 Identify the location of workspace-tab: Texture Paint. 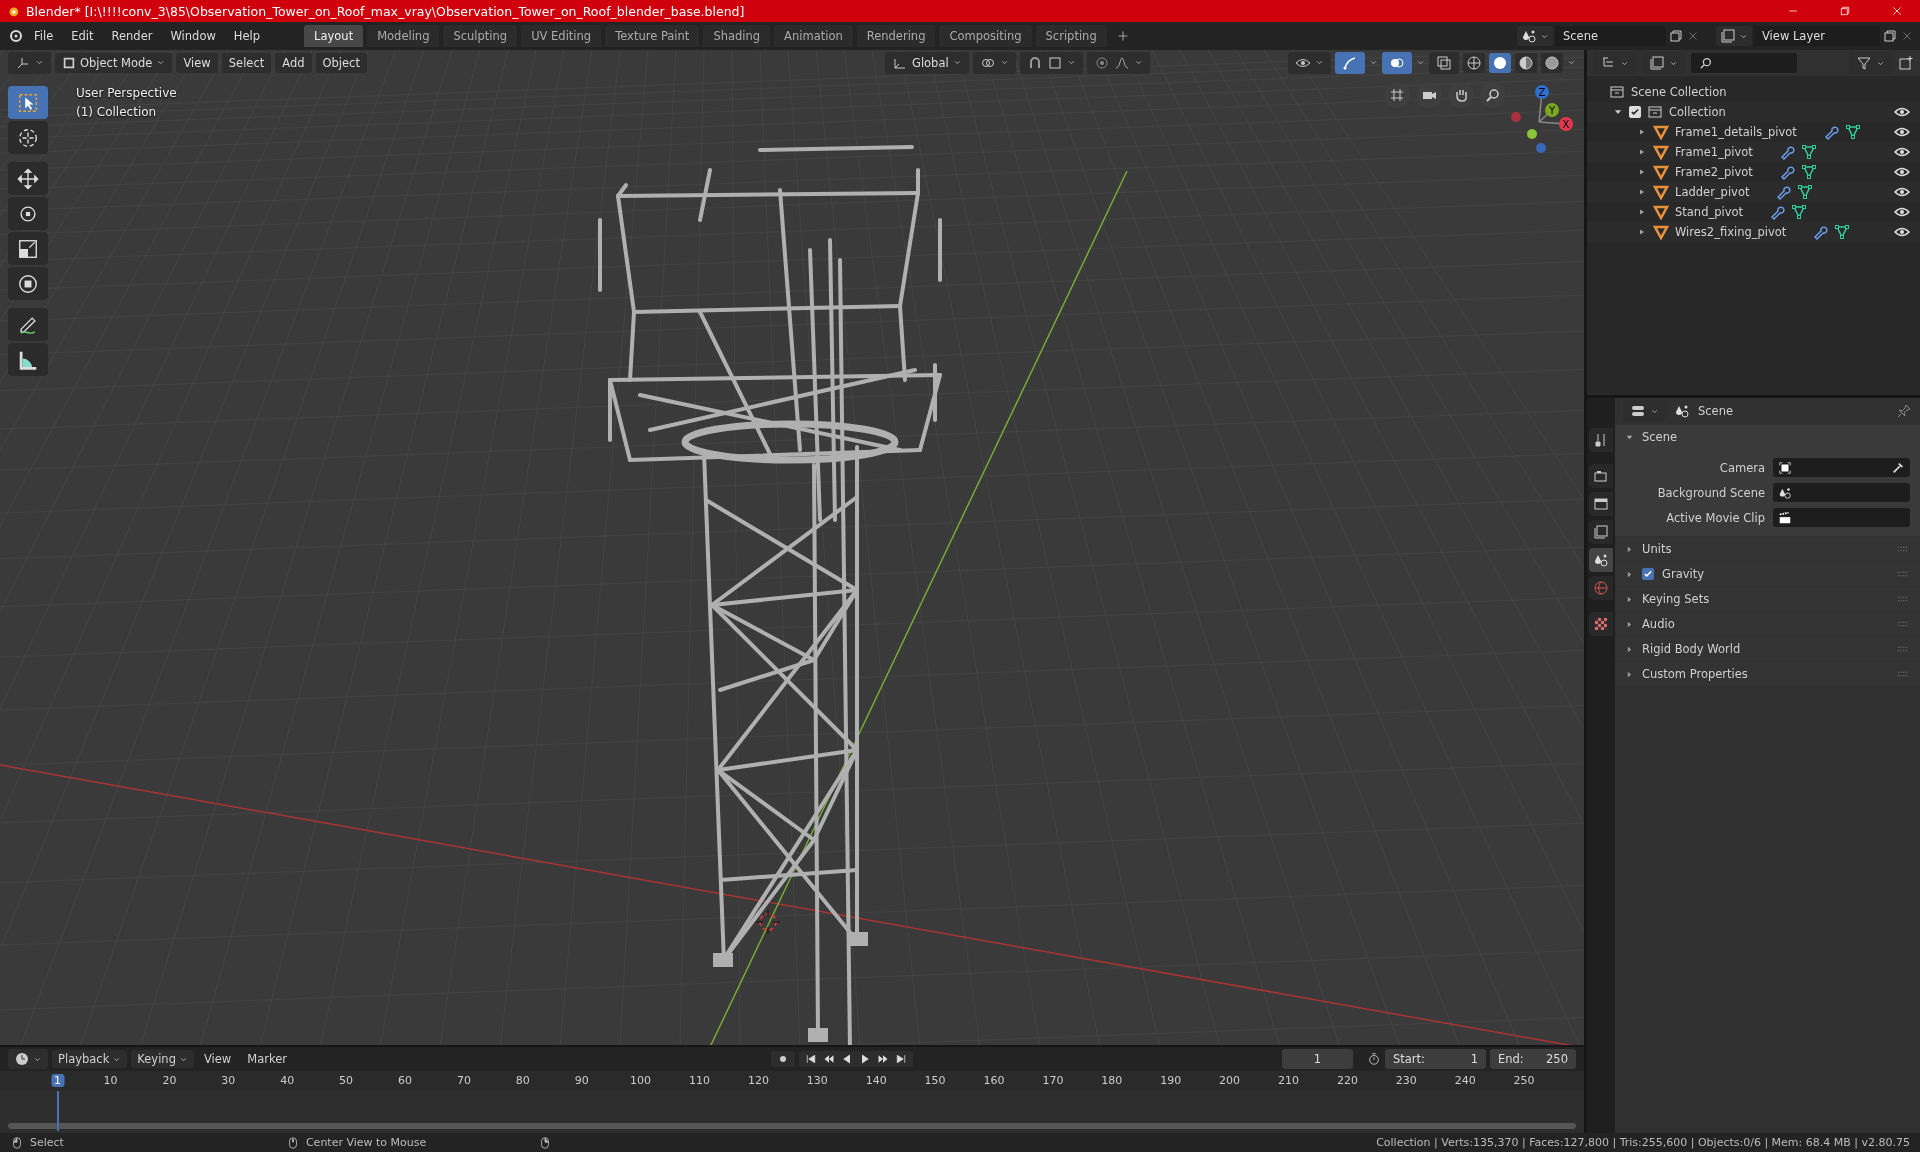
(652, 36).